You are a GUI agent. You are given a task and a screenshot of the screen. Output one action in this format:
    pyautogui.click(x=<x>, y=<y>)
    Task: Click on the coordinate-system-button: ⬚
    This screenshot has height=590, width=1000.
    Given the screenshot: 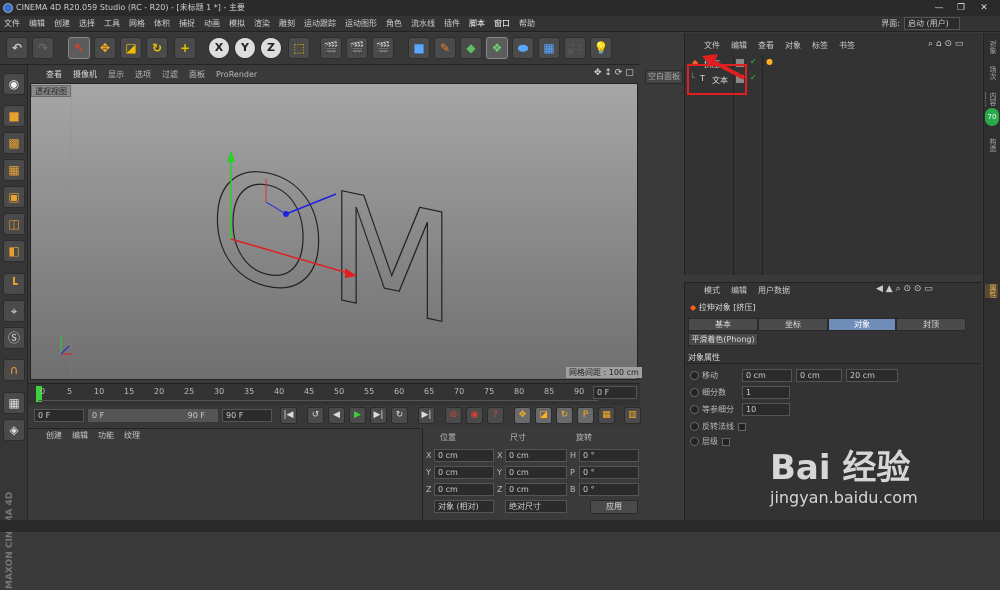 What is the action you would take?
    pyautogui.click(x=299, y=48)
    